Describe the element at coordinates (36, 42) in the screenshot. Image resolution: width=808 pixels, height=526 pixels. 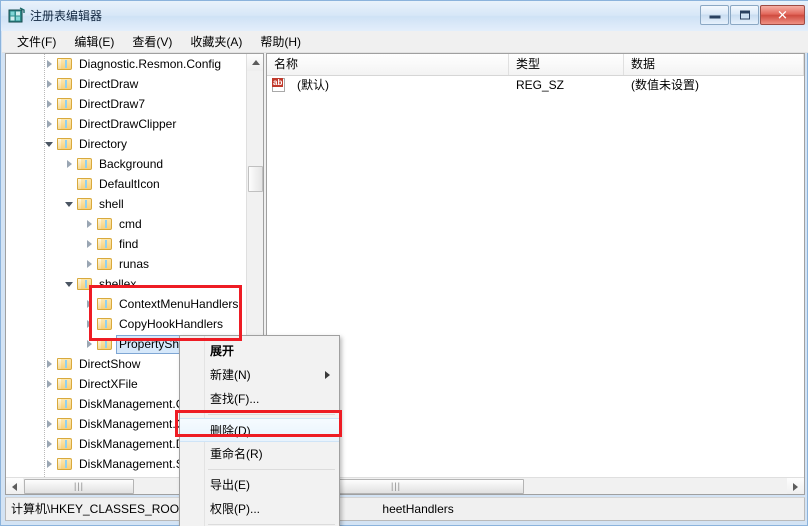
I see `menu-file: 文件(F)` at that location.